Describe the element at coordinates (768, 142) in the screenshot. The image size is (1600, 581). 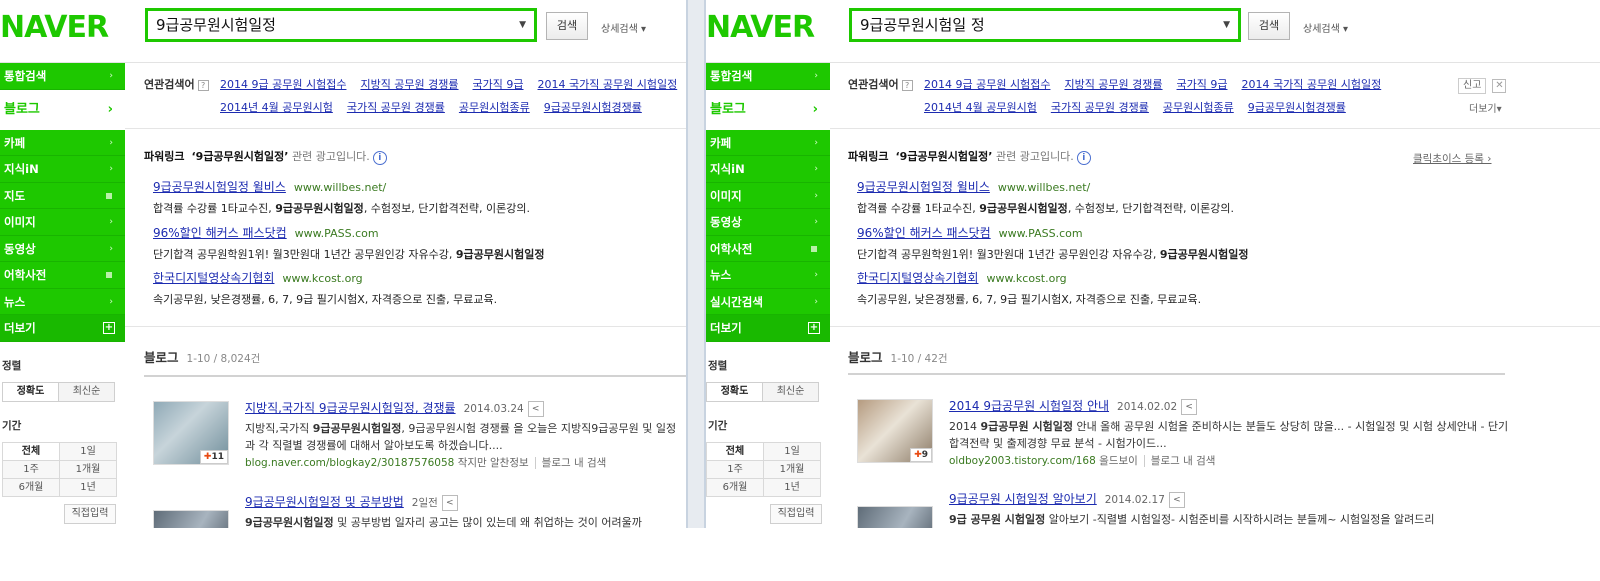
I see `nav-item-cafe: 카페 ›` at that location.